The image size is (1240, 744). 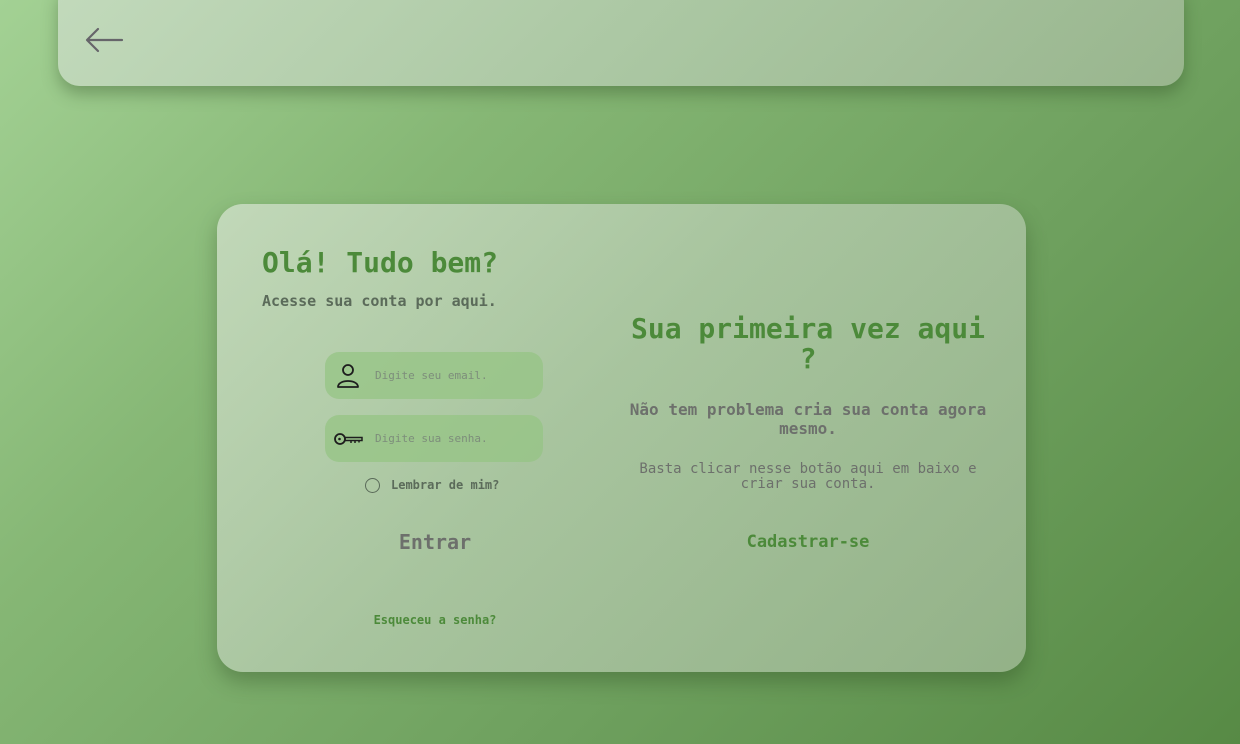 I want to click on signup-button: Cadastrar-se, so click(x=808, y=541).